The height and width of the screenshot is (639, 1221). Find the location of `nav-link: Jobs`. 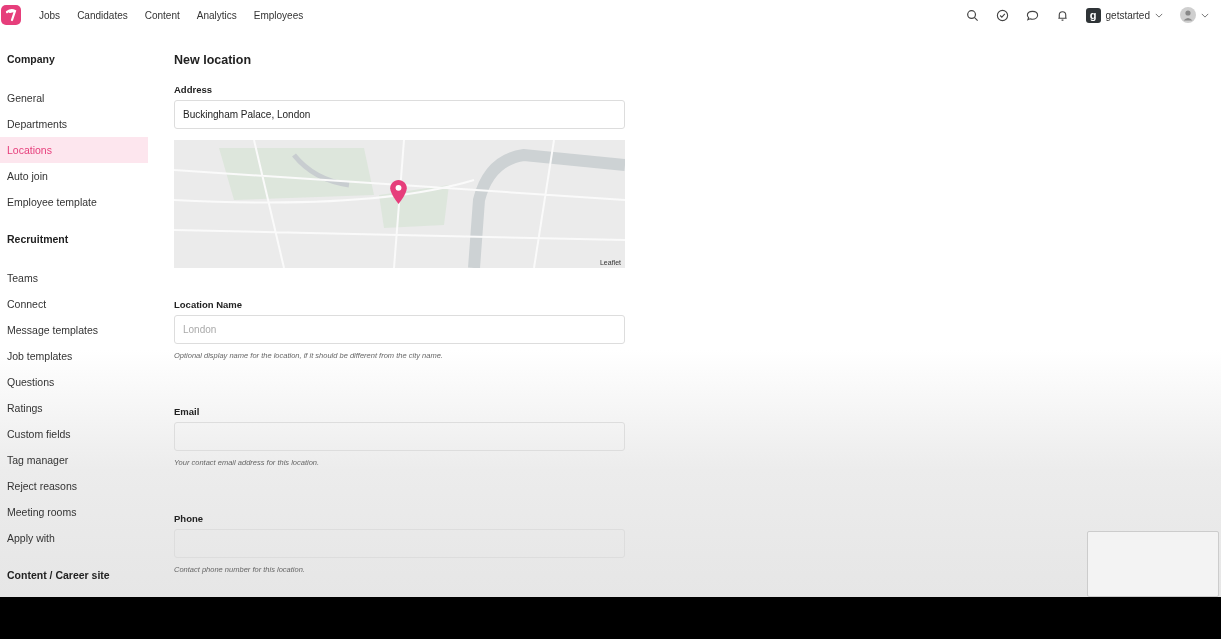

nav-link: Jobs is located at coordinates (50, 15).